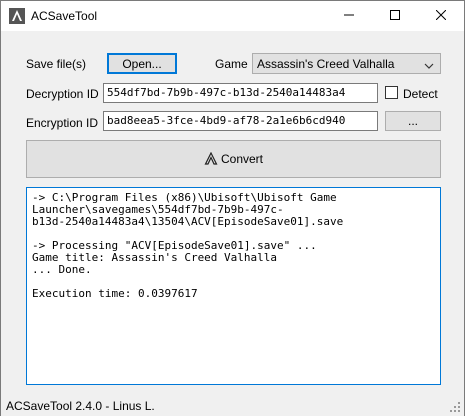 This screenshot has height=416, width=465. Describe the element at coordinates (240, 121) in the screenshot. I see `encryption-id-input: bad8eea5-3fce-4bd9-af78-2a1e6b6cd940` at that location.